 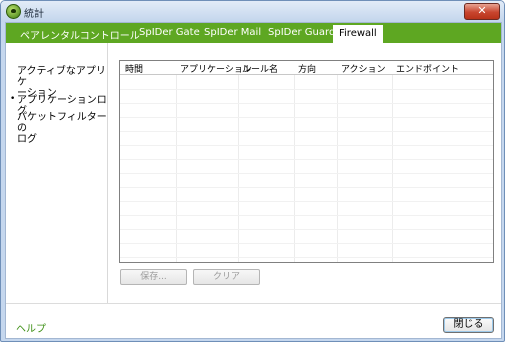 I want to click on tab-spider-gate: SpIDer Gate, so click(x=169, y=32).